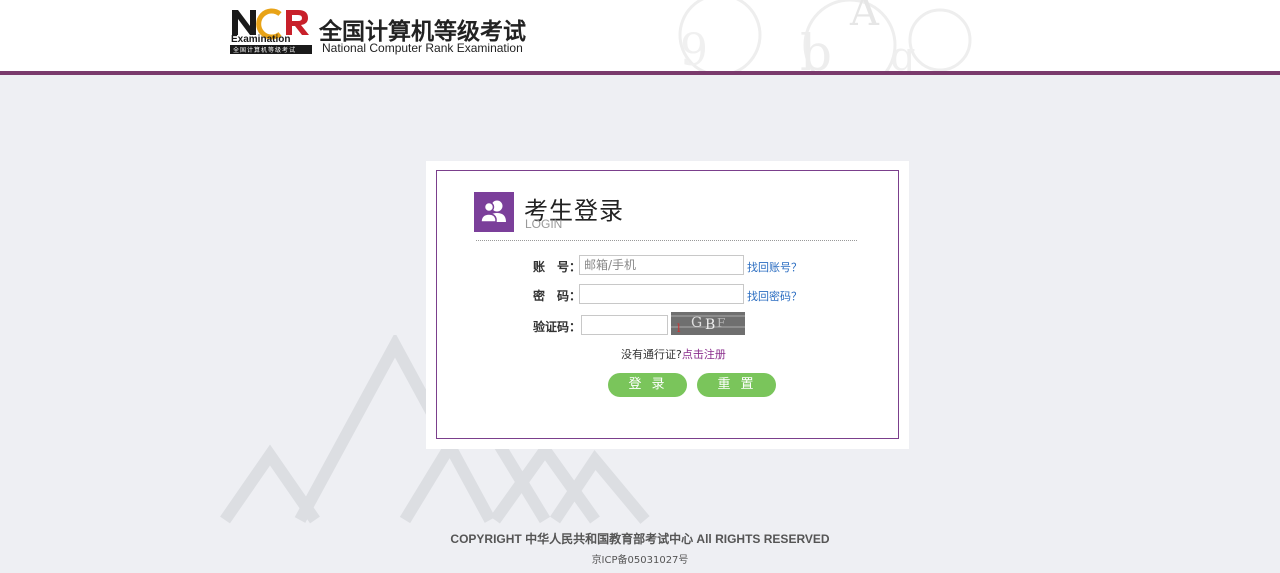 This screenshot has height=573, width=1280. I want to click on svg-text: B, so click(710, 325).